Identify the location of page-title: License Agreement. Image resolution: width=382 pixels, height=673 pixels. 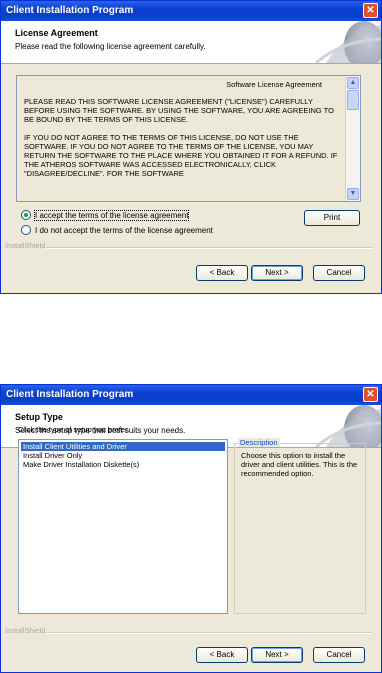
(56, 33).